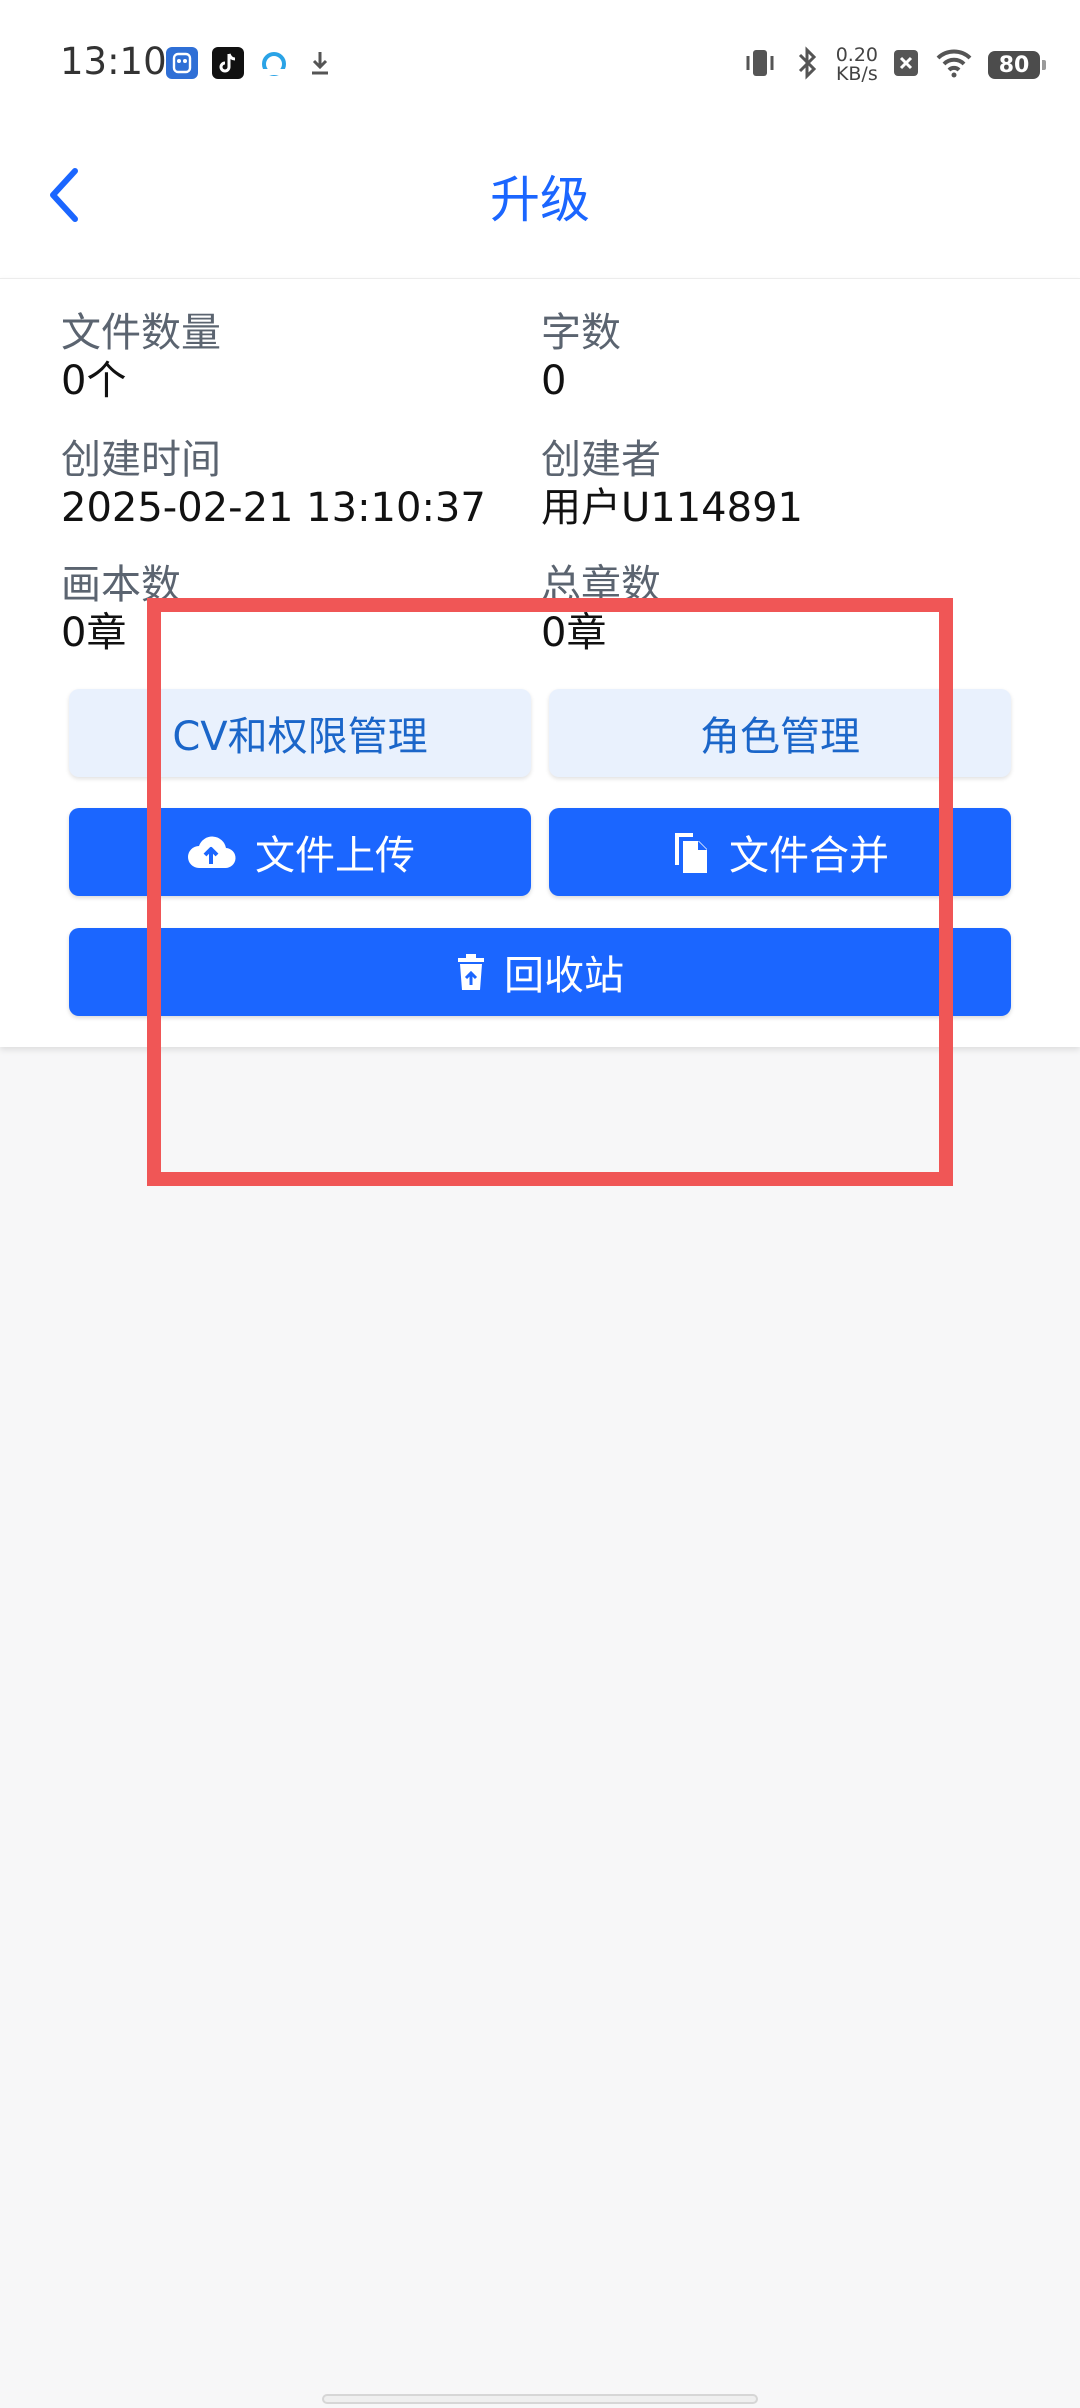  I want to click on creator-value: 用户U114891, so click(672, 508).